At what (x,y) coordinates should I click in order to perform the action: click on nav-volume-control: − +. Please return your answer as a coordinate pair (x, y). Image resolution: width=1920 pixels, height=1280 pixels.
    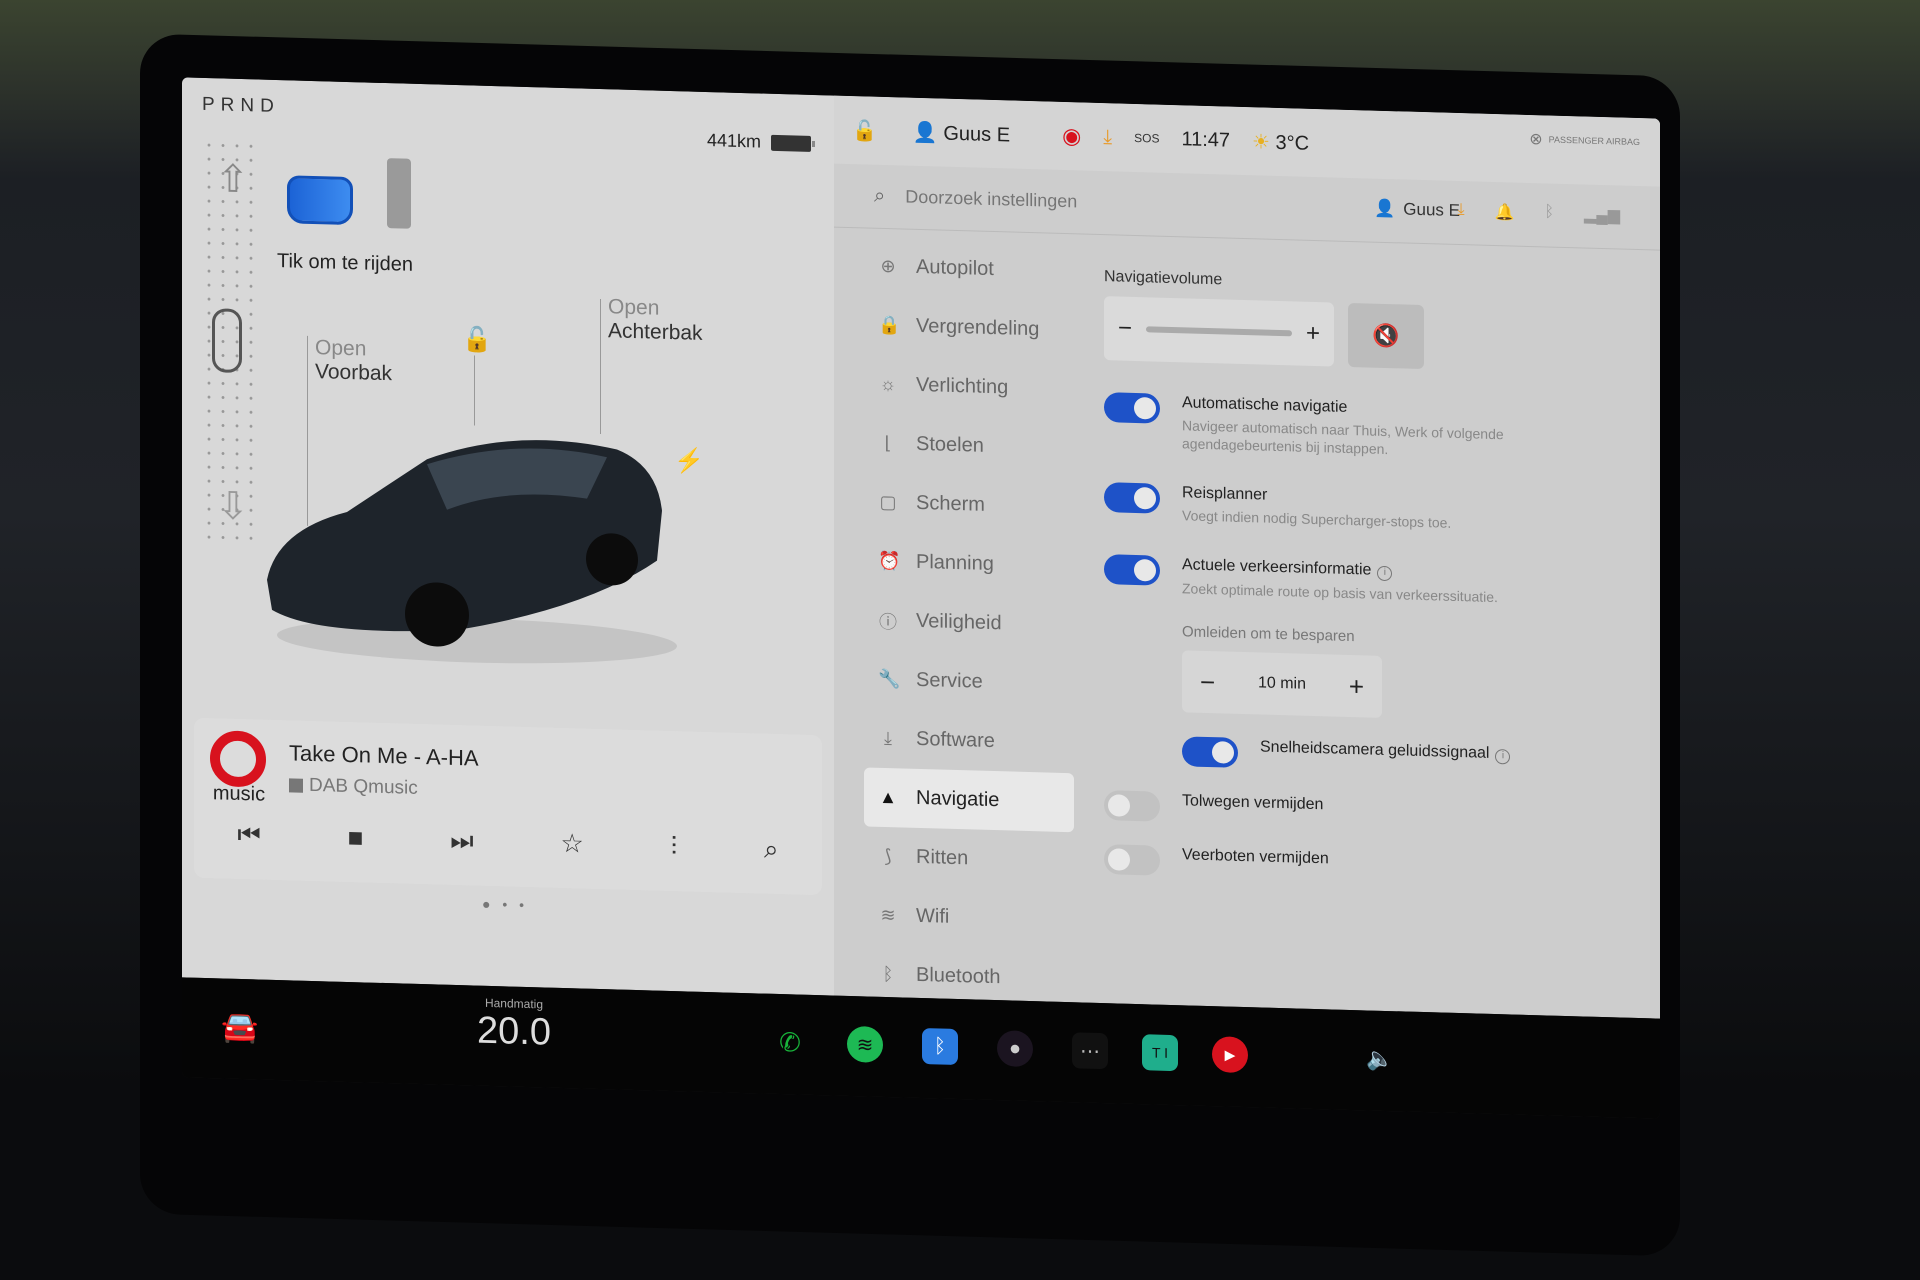
    Looking at the image, I should click on (1219, 331).